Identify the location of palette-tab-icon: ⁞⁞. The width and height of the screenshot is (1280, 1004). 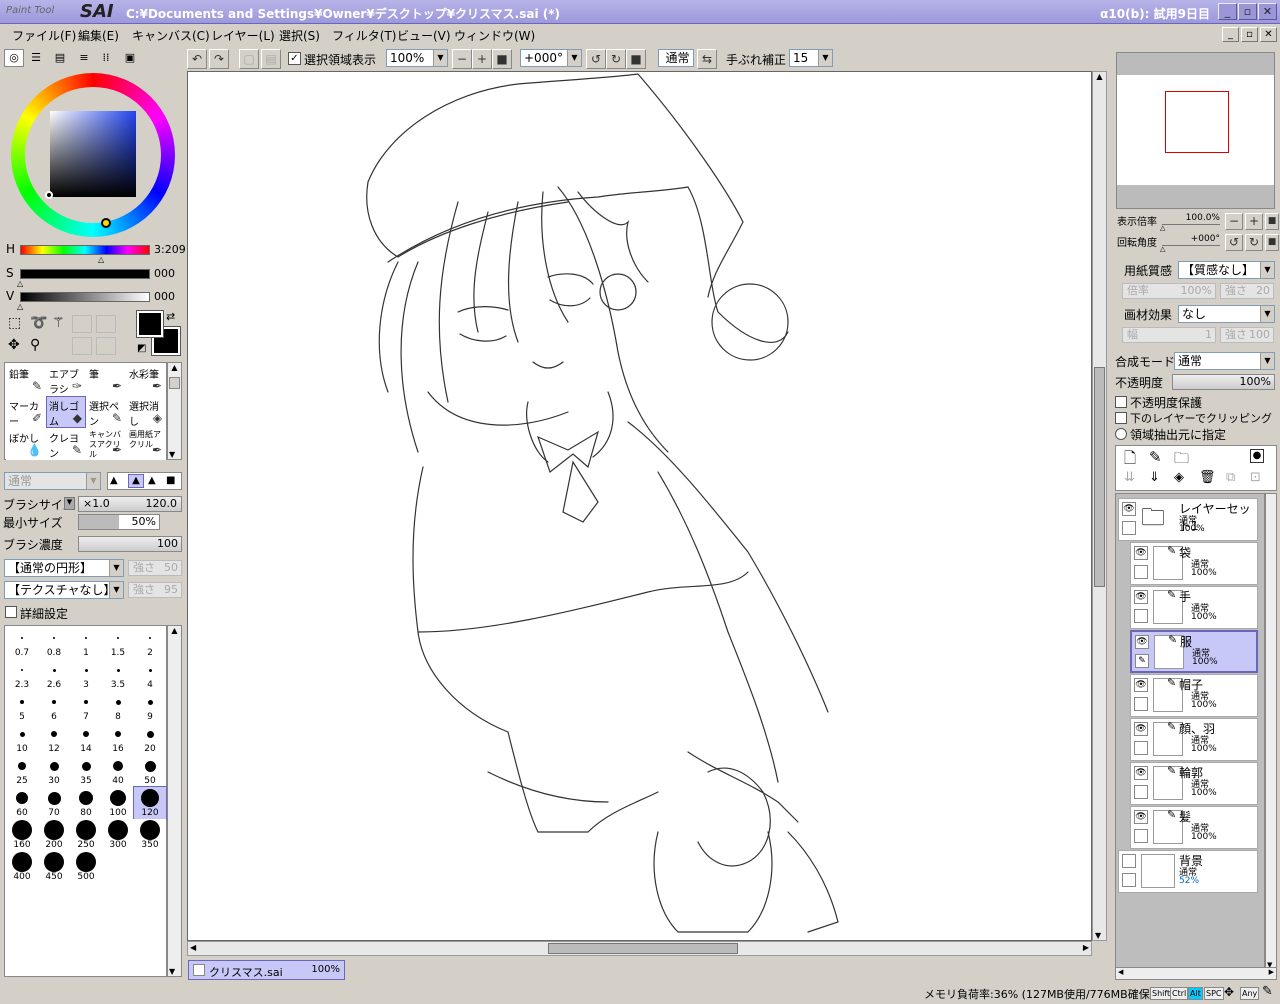
(106, 58).